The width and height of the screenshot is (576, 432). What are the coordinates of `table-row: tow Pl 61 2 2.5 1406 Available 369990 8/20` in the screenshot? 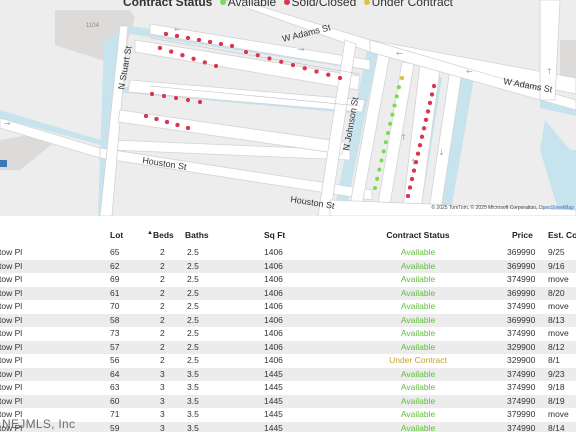 It's located at (288, 293).